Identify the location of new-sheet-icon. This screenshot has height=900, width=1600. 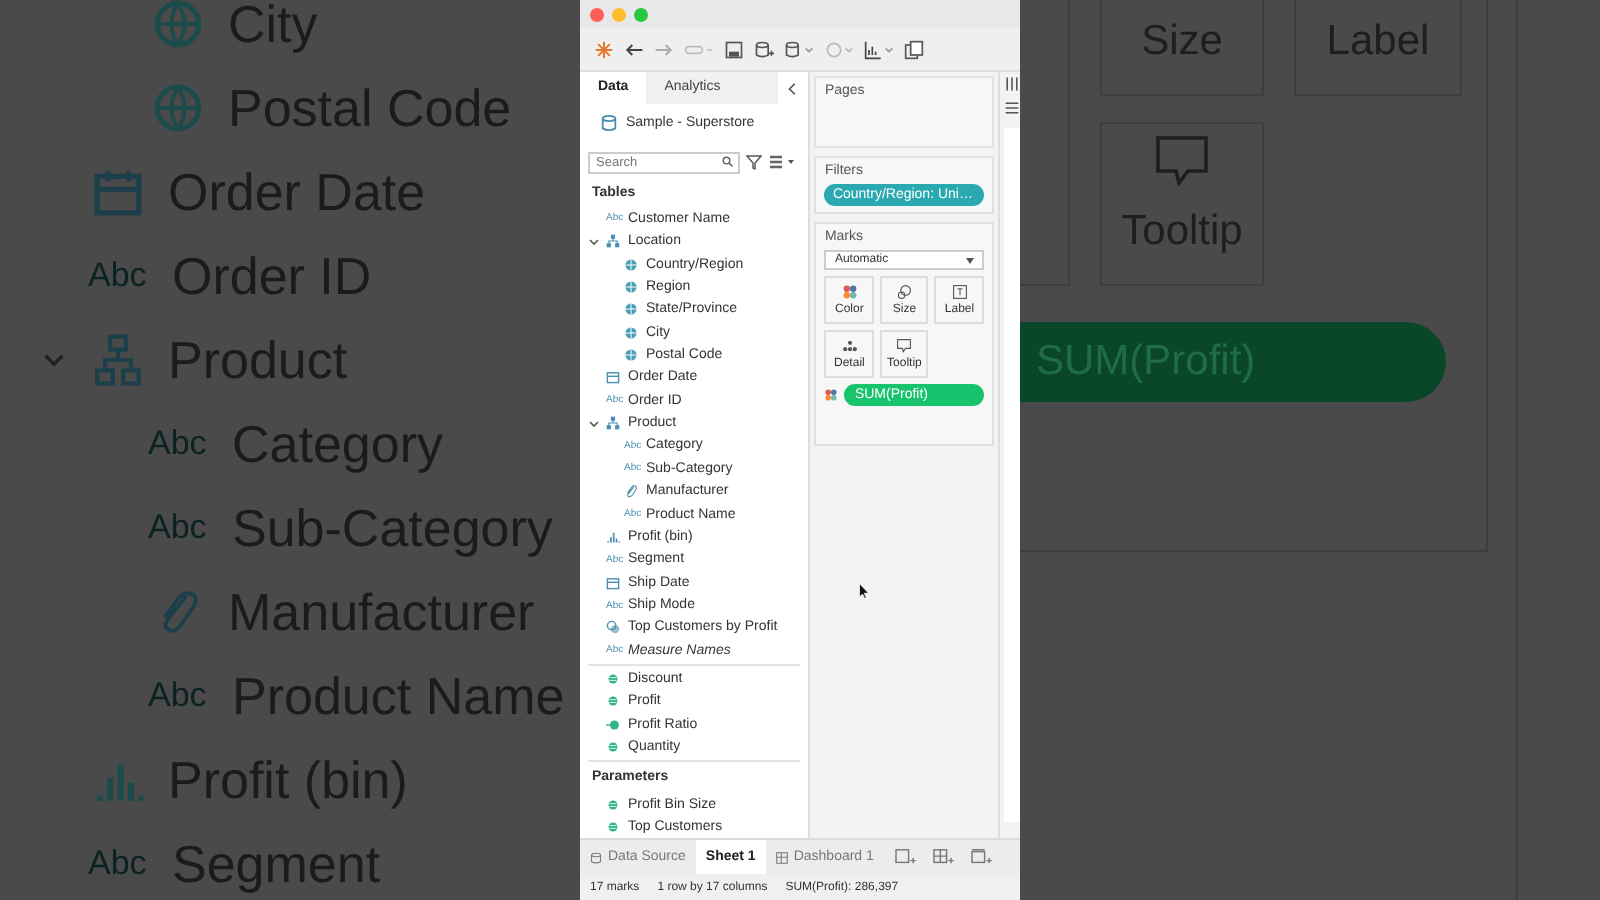
(879, 49).